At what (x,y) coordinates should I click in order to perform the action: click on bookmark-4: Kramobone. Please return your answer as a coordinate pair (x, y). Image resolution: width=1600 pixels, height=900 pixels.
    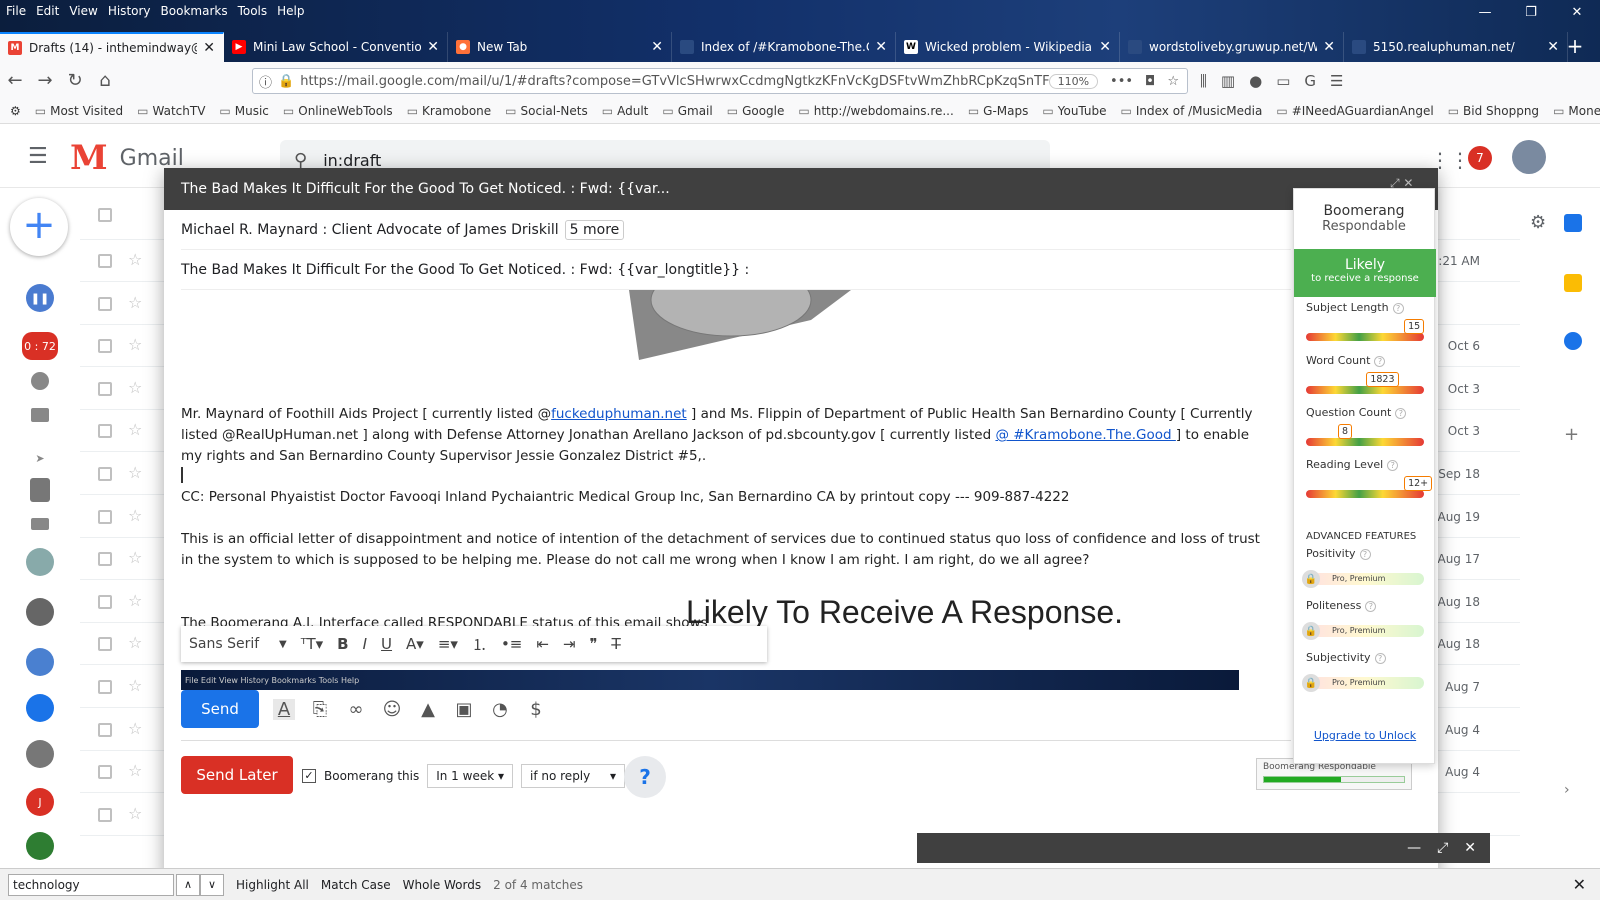
    Looking at the image, I should click on (449, 111).